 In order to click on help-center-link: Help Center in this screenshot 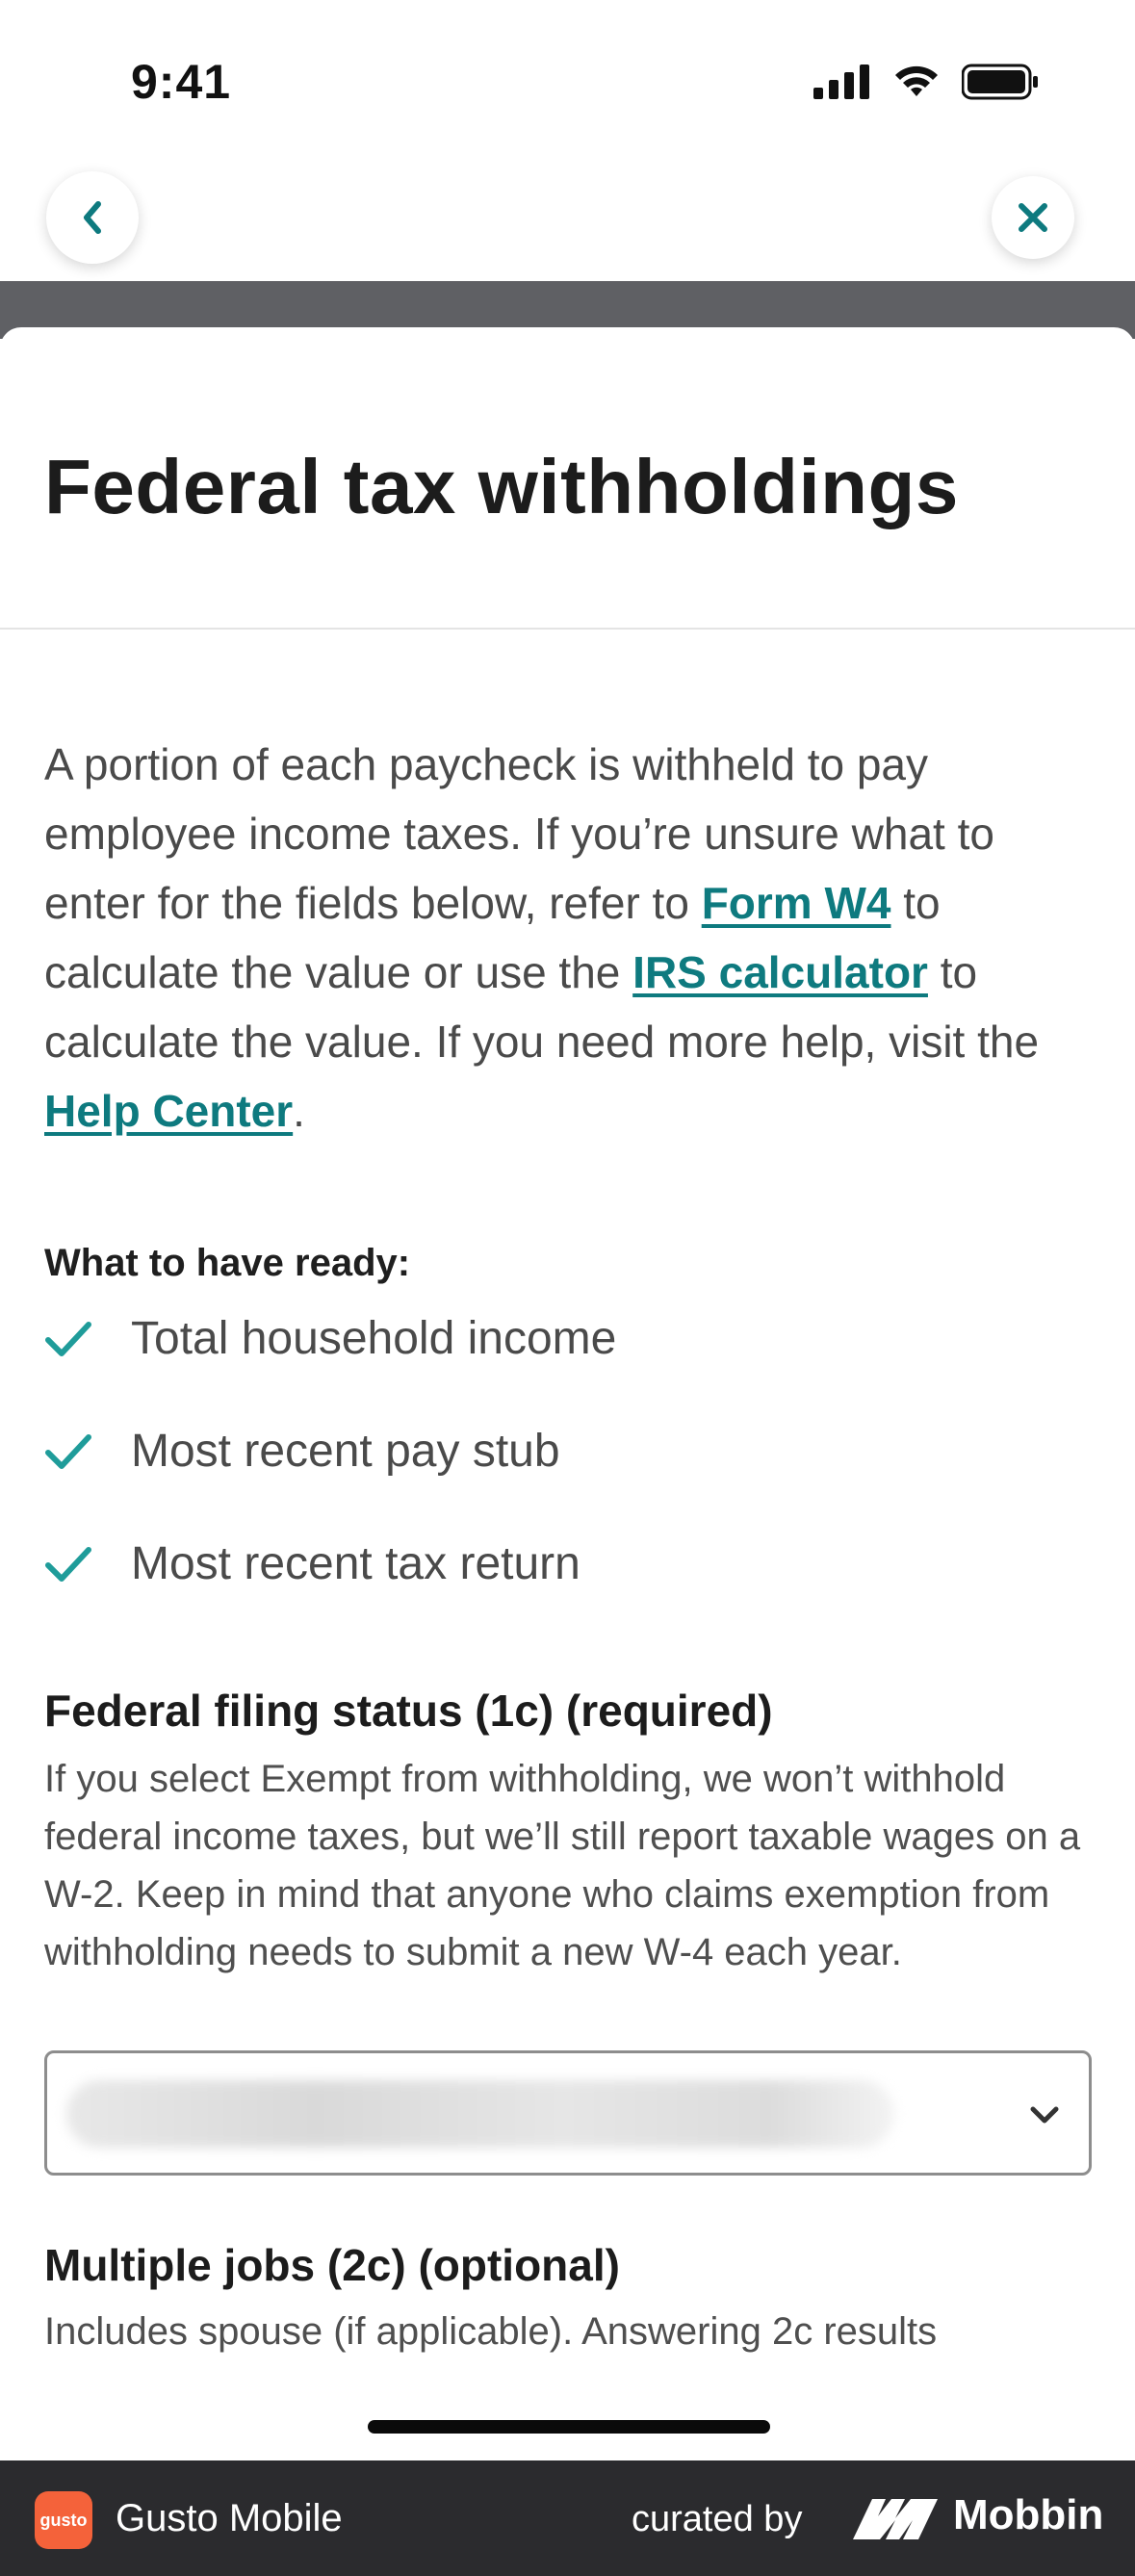, I will do `click(168, 1111)`.